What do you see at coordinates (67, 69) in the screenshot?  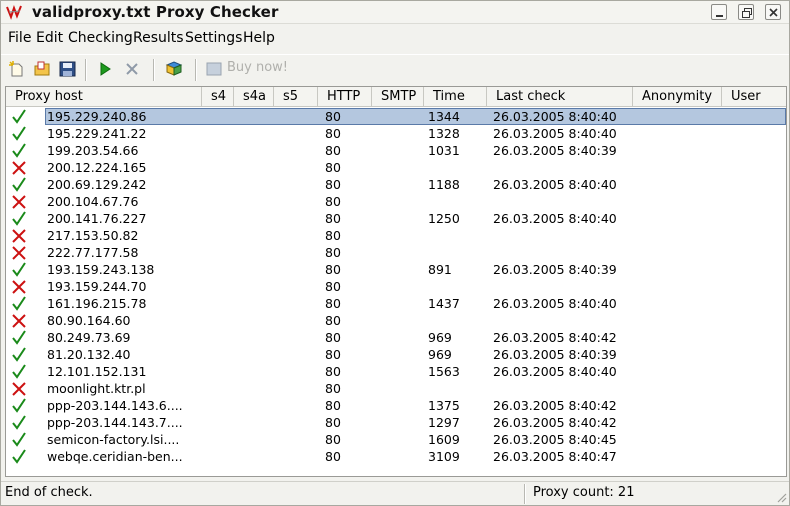 I see `save-icon` at bounding box center [67, 69].